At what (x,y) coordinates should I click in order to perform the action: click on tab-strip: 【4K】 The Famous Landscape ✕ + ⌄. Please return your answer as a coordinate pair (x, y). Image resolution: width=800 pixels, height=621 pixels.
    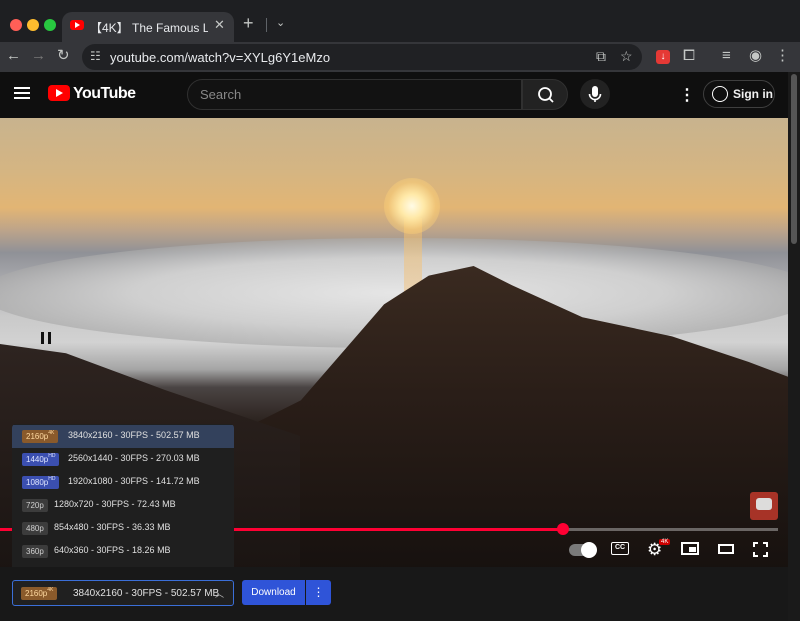
    Looking at the image, I should click on (400, 21).